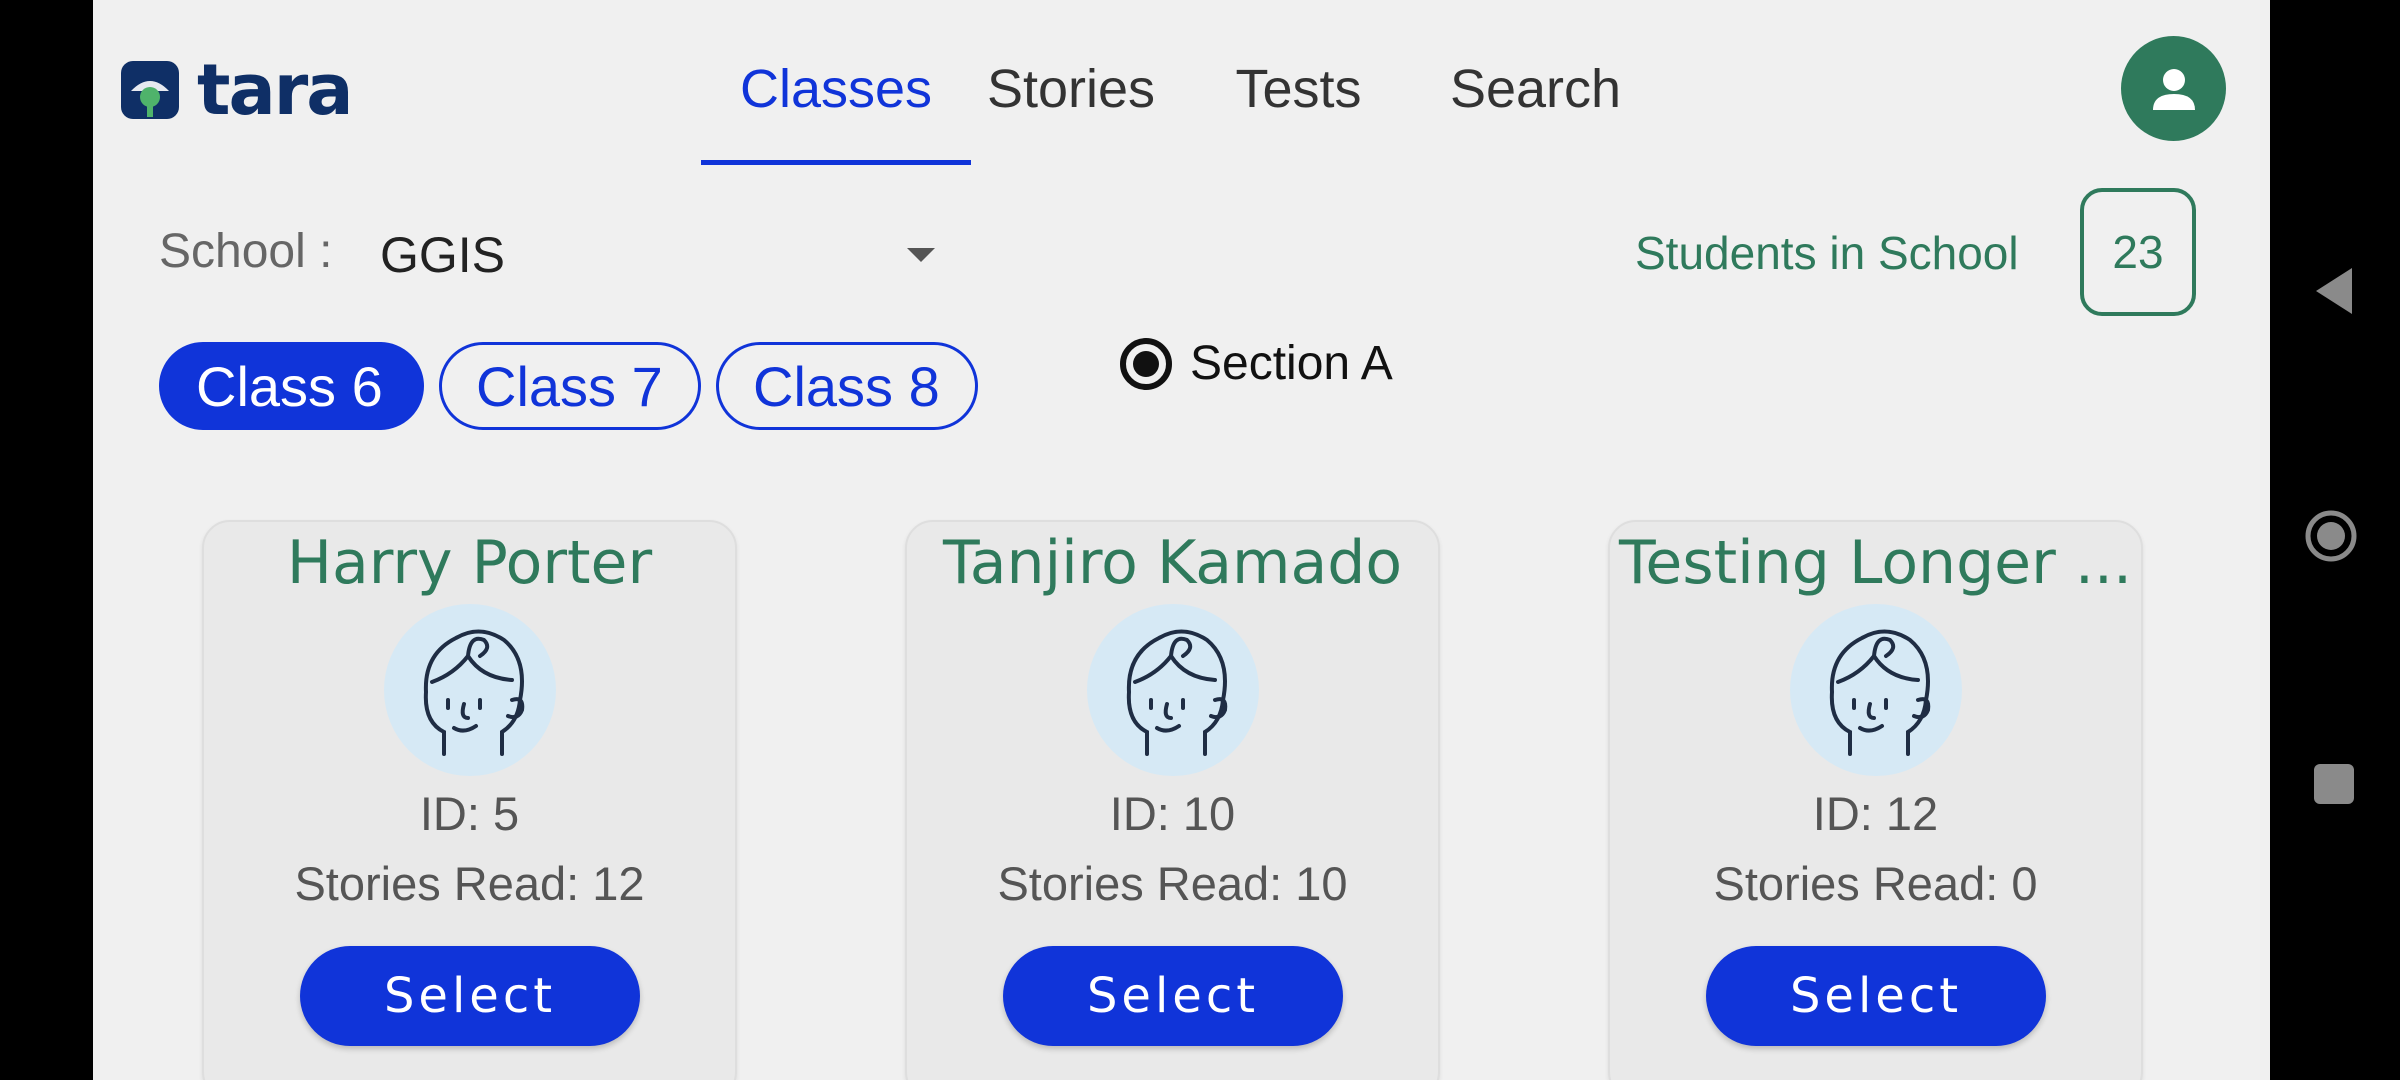 This screenshot has width=2400, height=1080. What do you see at coordinates (1172, 883) in the screenshot?
I see `stories-read: Stories Read: 10` at bounding box center [1172, 883].